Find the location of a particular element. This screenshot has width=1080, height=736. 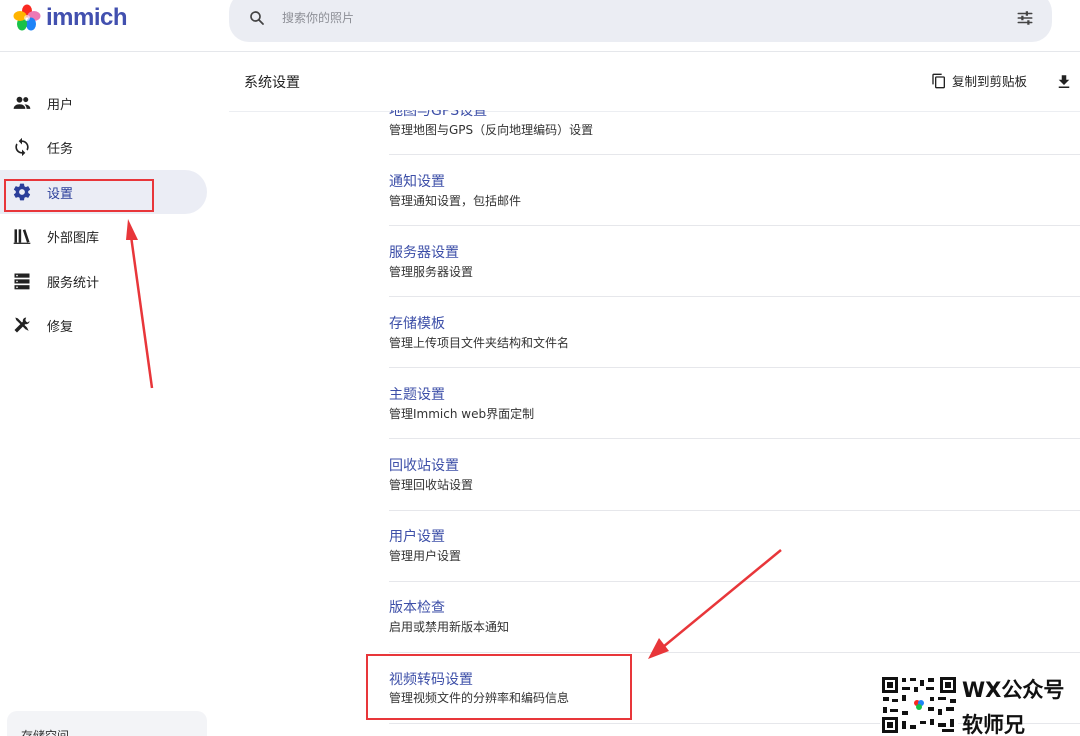

copy-to-clipboard-button: 复制到剪贴板 is located at coordinates (979, 80).